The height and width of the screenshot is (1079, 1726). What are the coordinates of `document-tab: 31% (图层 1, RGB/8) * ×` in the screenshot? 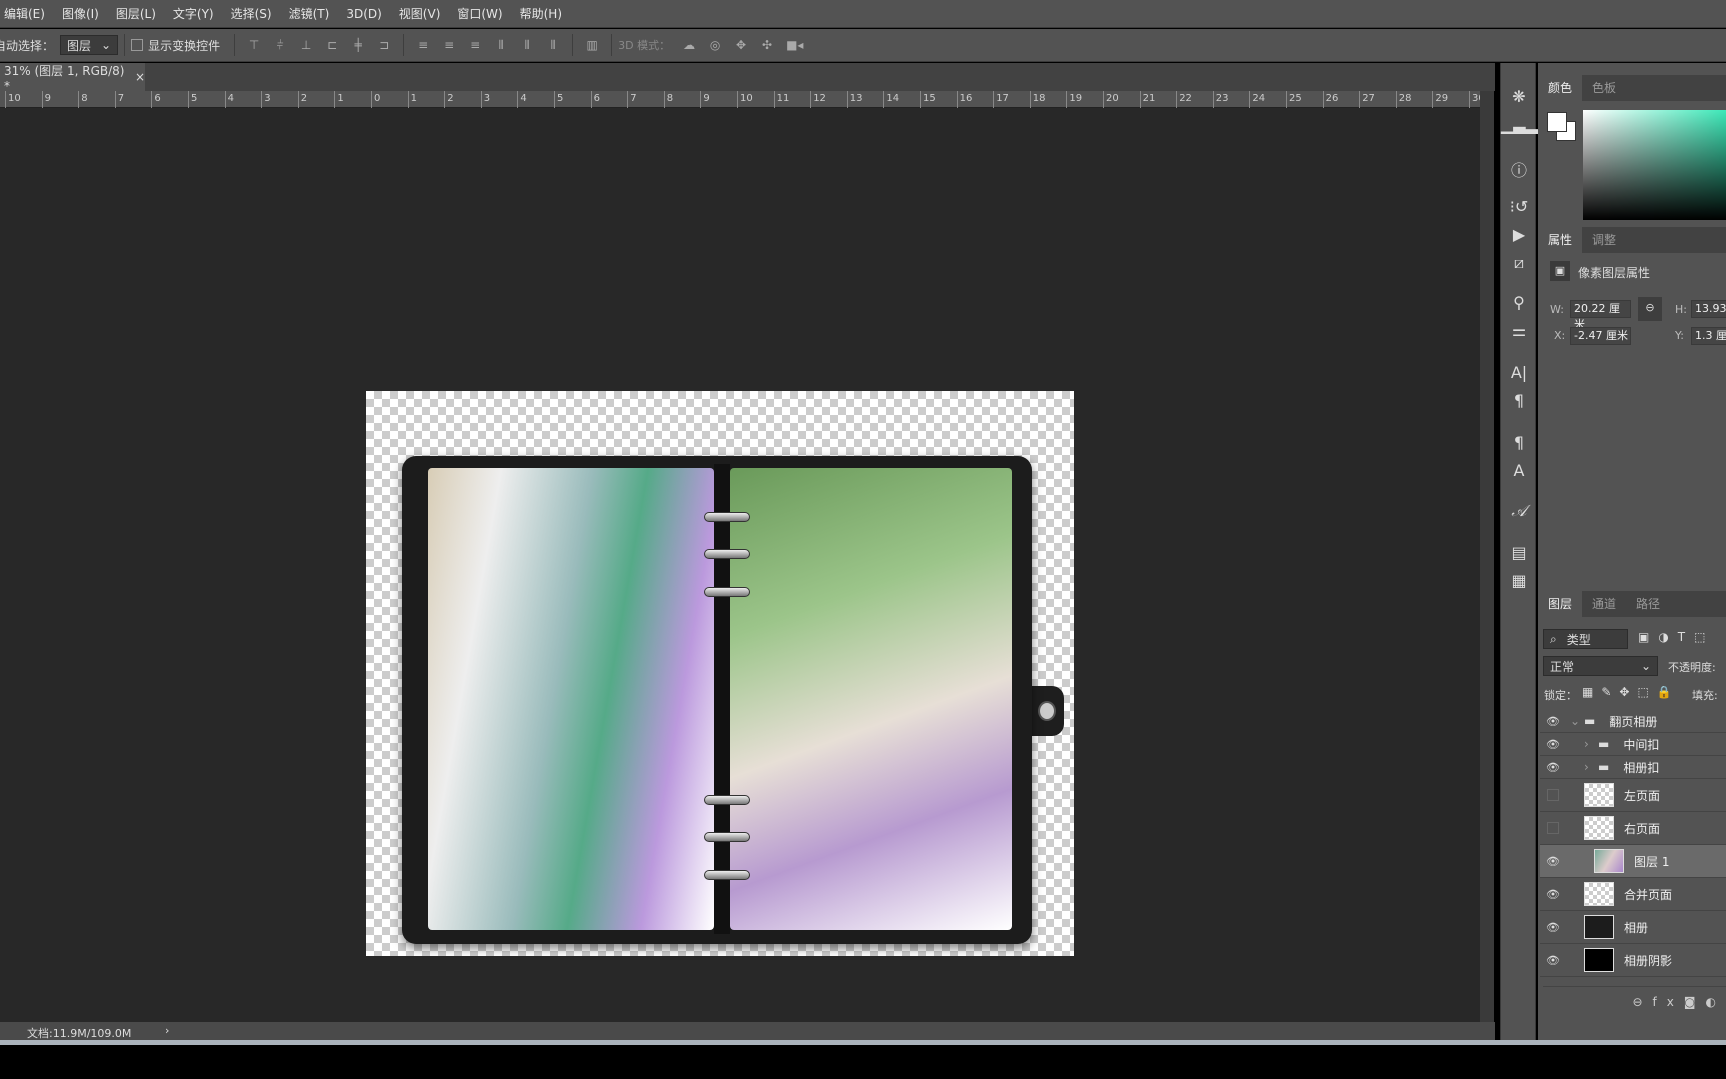 It's located at (72, 78).